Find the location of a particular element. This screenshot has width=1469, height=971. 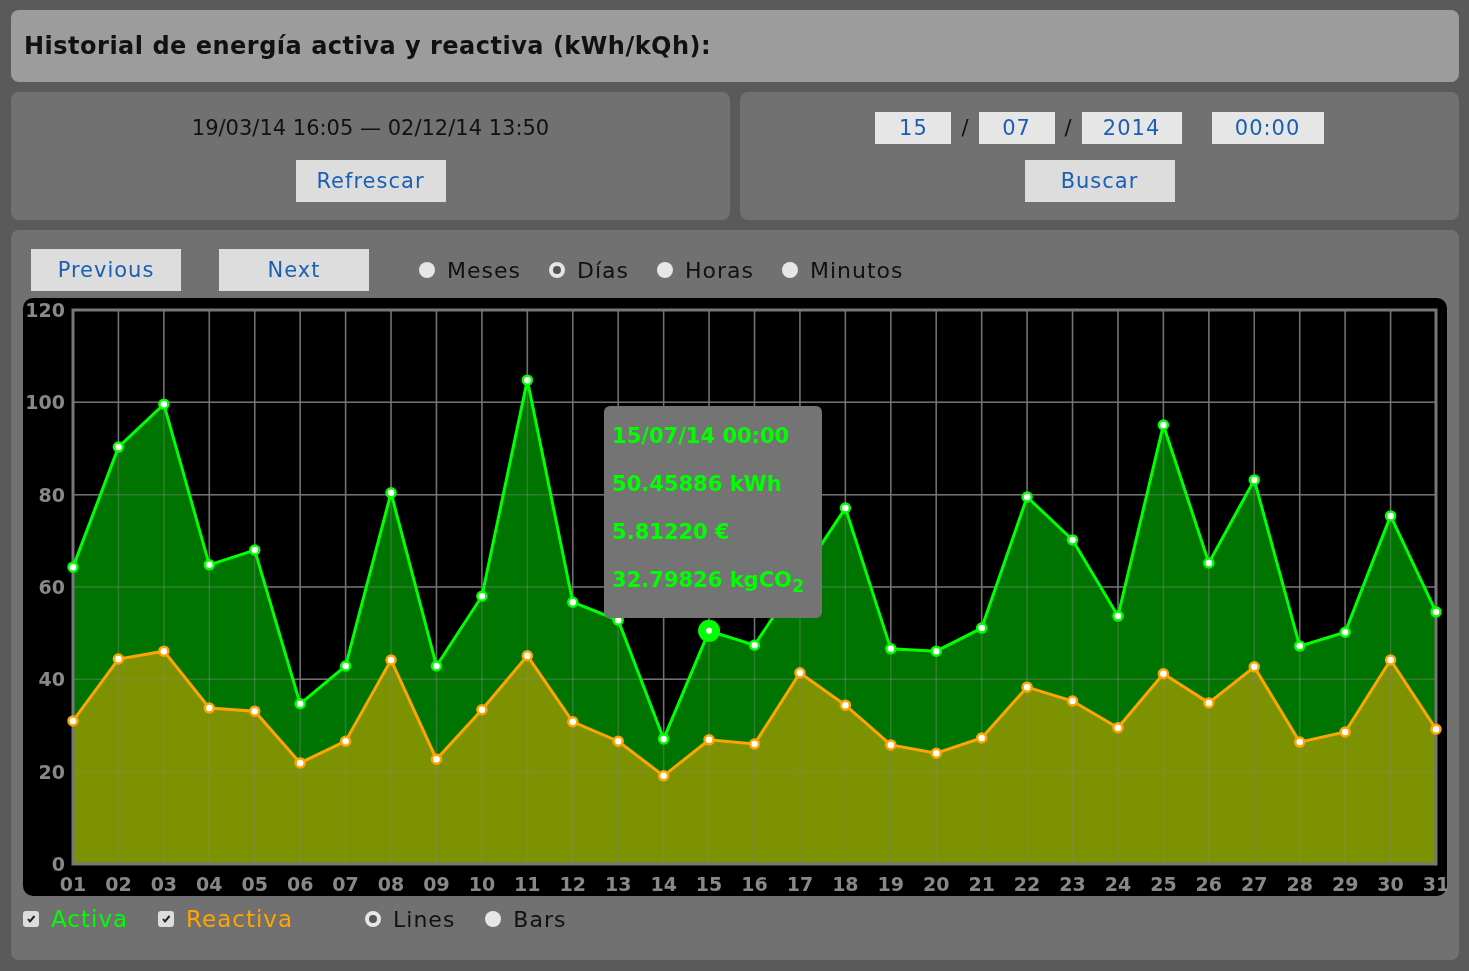

x-tick-label: 19 is located at coordinates (891, 884).